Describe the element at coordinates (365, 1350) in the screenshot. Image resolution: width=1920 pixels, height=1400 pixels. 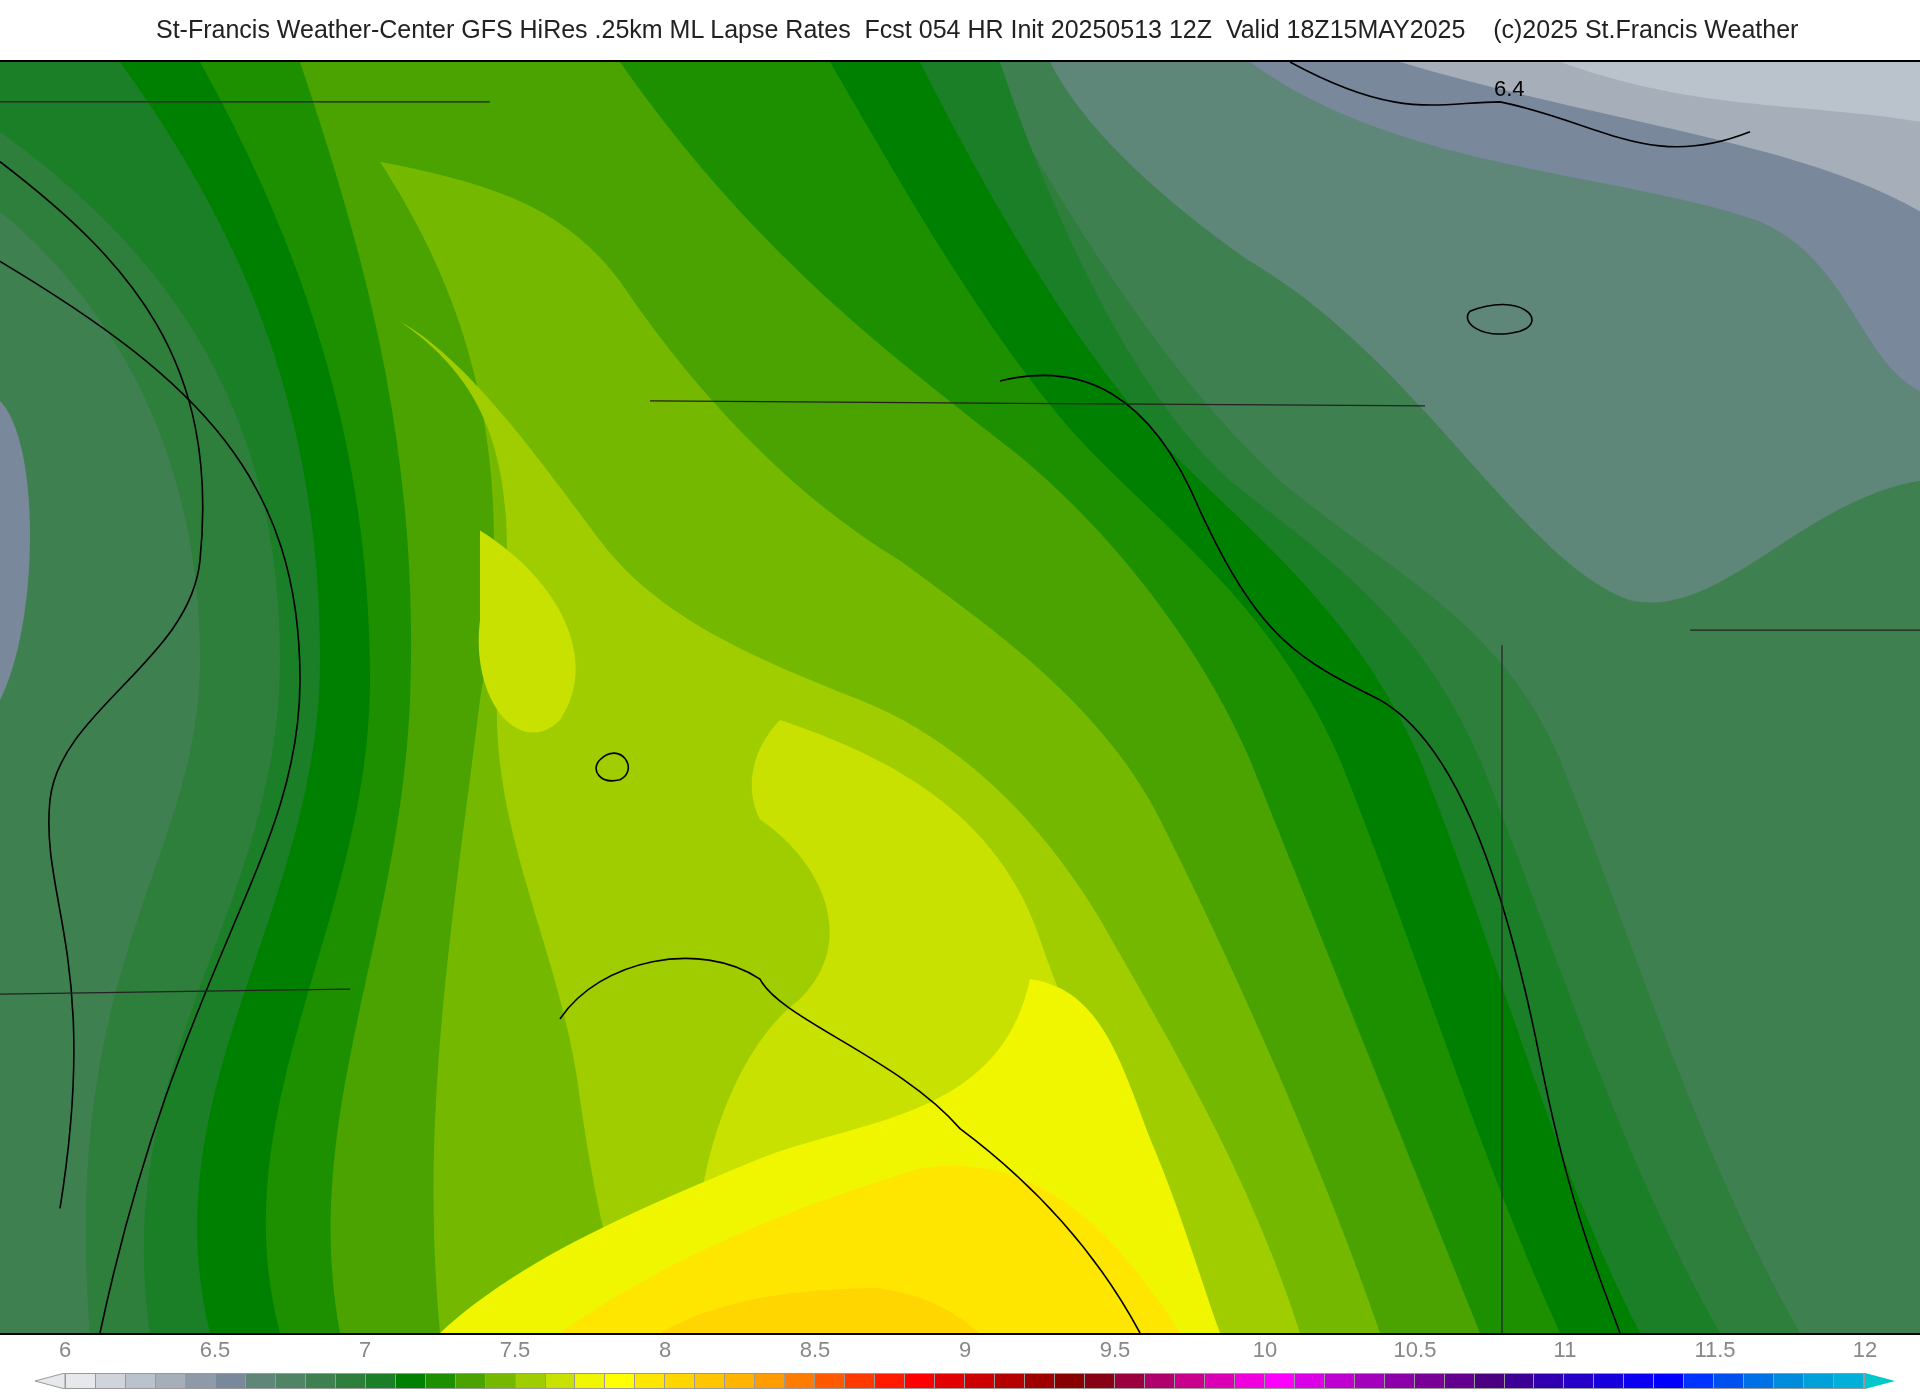
I see `scale-tick-label: 7` at that location.